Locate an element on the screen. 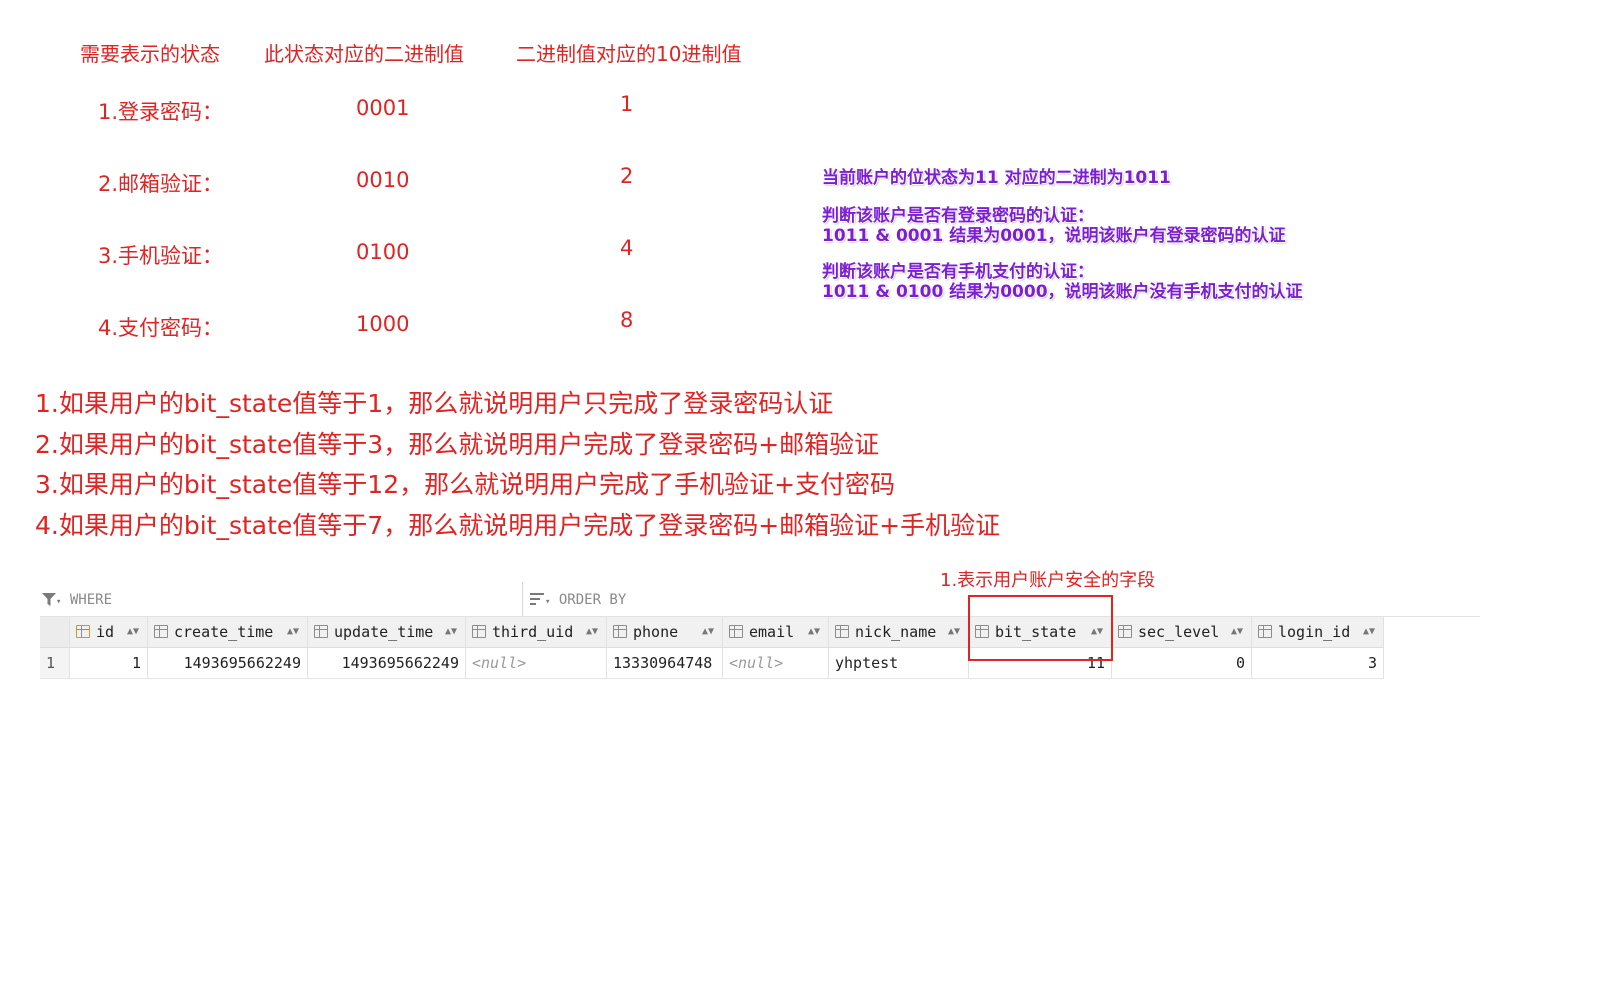 The width and height of the screenshot is (1606, 1000). column-header-login-id: login_id ▲▼ is located at coordinates (1318, 632).